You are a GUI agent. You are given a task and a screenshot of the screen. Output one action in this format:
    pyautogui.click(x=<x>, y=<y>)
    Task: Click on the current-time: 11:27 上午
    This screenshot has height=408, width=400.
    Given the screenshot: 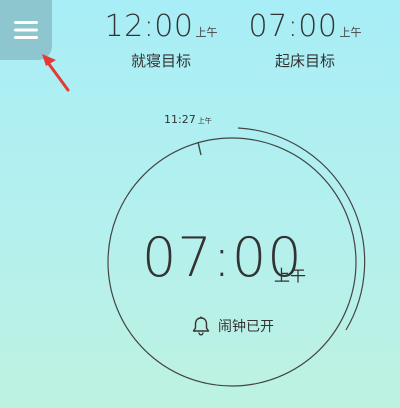 What is the action you would take?
    pyautogui.click(x=188, y=119)
    